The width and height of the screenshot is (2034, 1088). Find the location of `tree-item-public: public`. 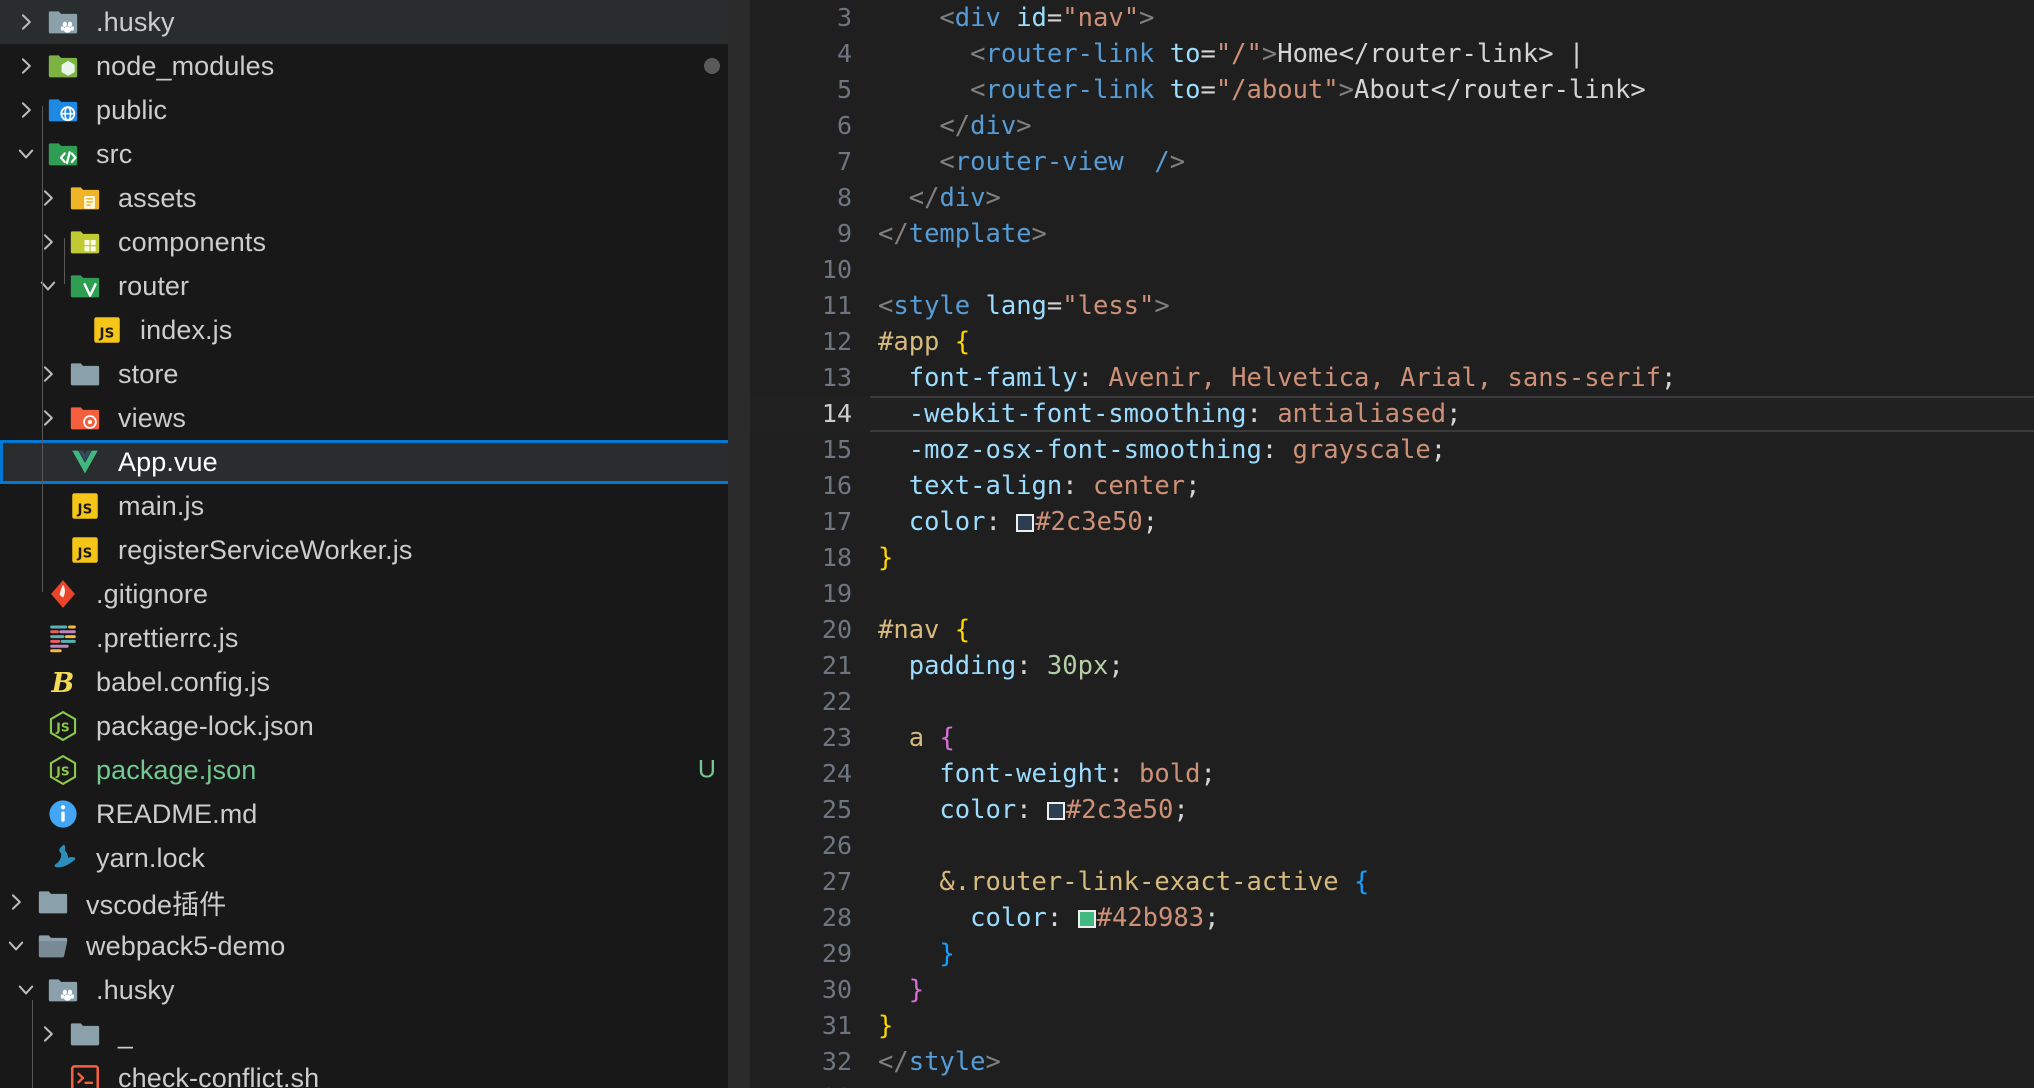

tree-item-public: public is located at coordinates (375, 110).